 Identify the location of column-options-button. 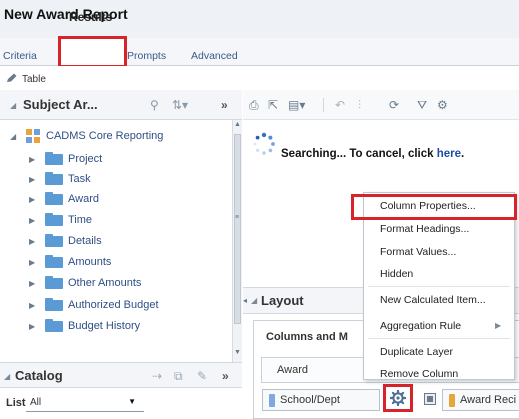
(398, 398).